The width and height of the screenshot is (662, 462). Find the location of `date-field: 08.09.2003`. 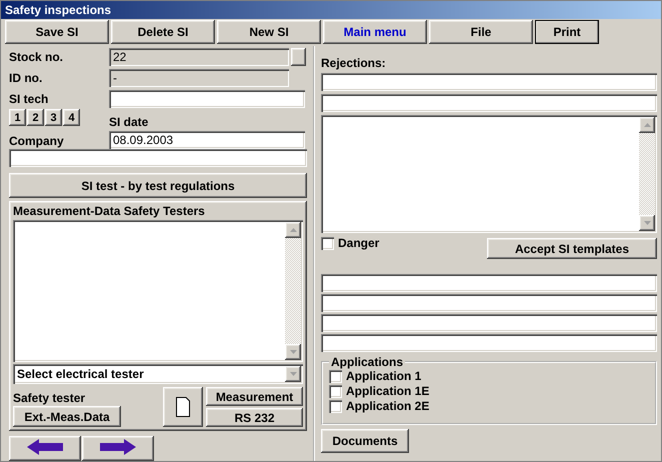

date-field: 08.09.2003 is located at coordinates (207, 140).